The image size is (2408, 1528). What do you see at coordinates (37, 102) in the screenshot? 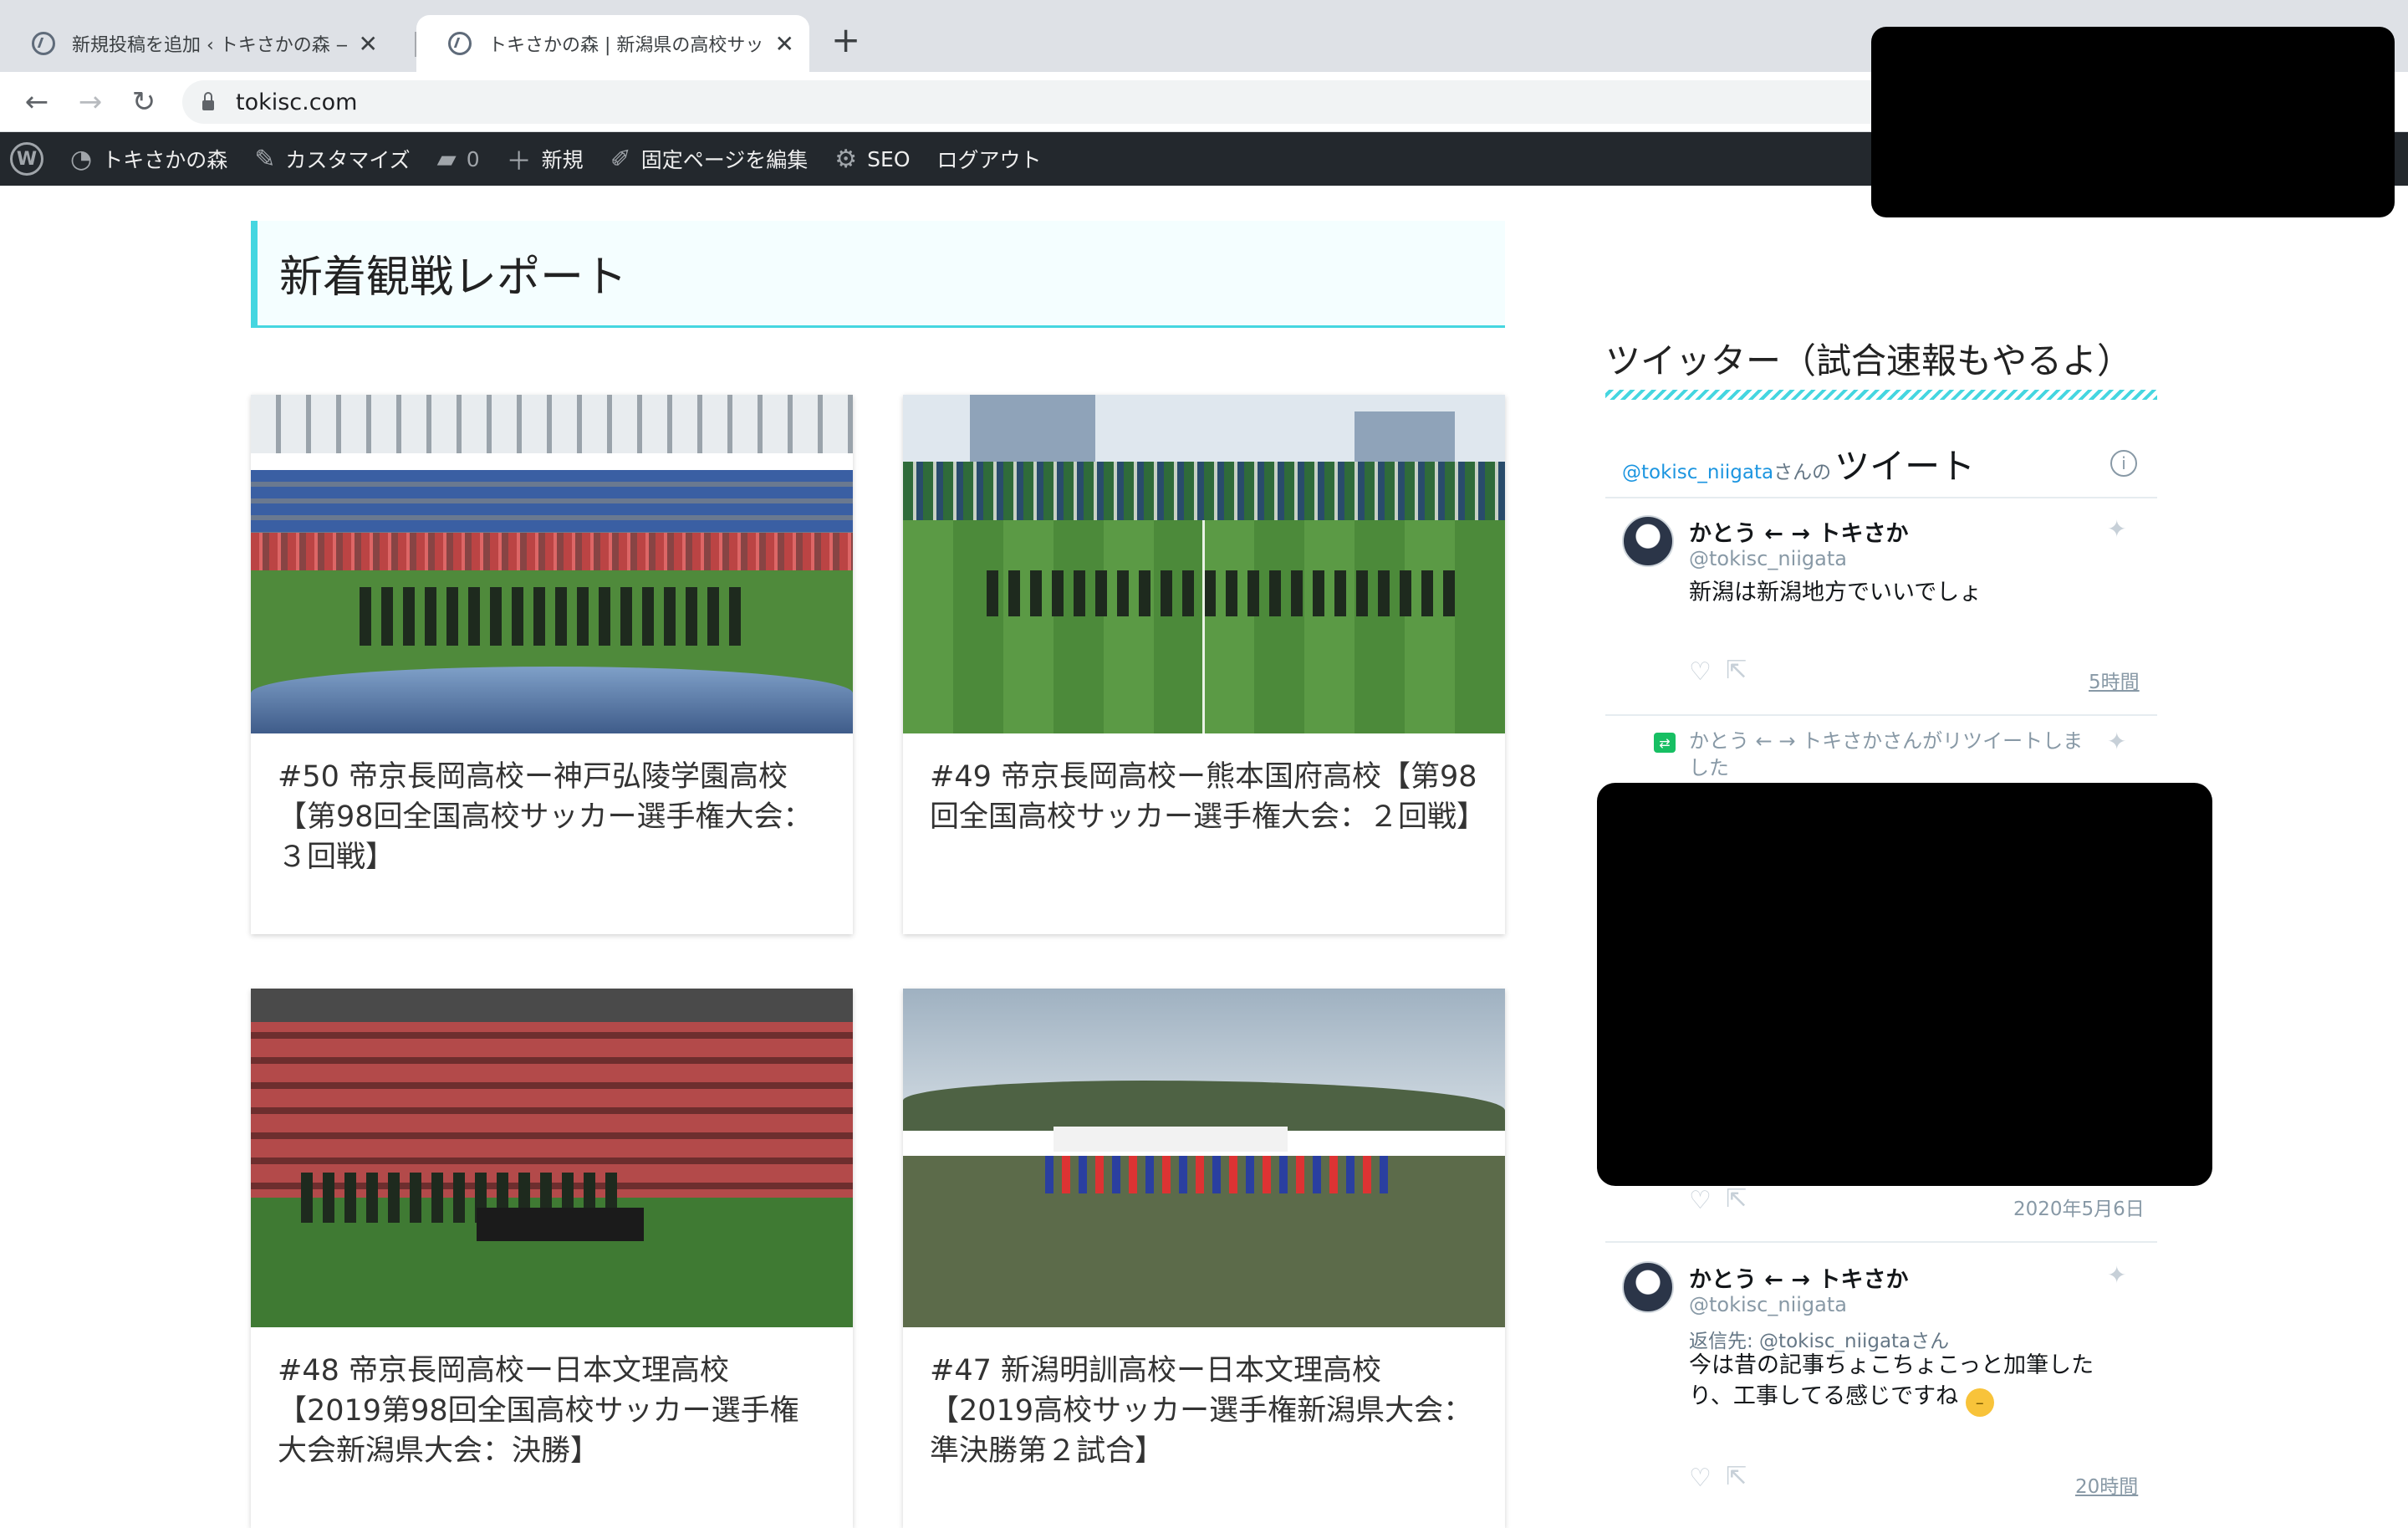
I see `back-arrow-icon: ←` at bounding box center [37, 102].